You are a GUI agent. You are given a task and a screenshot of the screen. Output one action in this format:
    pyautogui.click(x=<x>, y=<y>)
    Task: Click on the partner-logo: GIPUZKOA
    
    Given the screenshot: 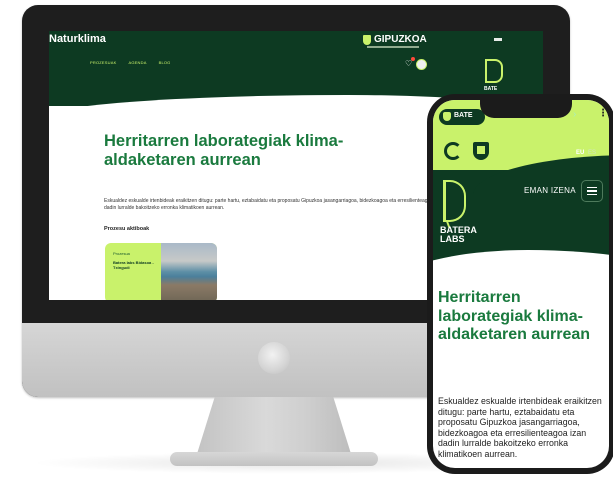 What is the action you would take?
    pyautogui.click(x=395, y=39)
    